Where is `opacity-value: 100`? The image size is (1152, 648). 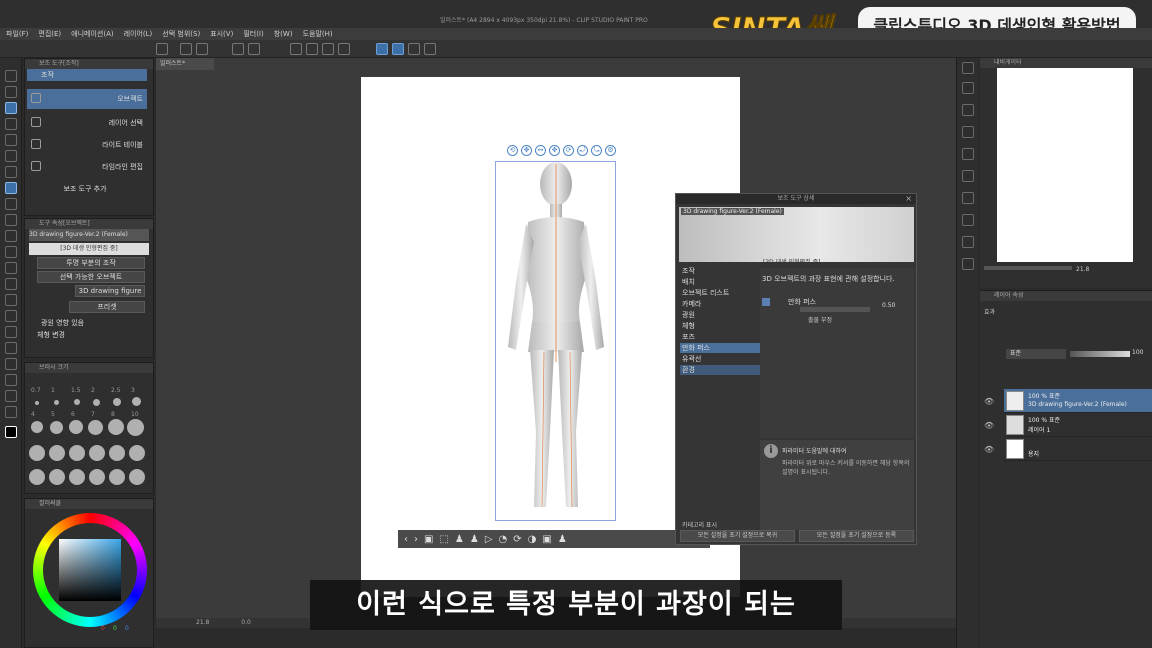 opacity-value: 100 is located at coordinates (1137, 352).